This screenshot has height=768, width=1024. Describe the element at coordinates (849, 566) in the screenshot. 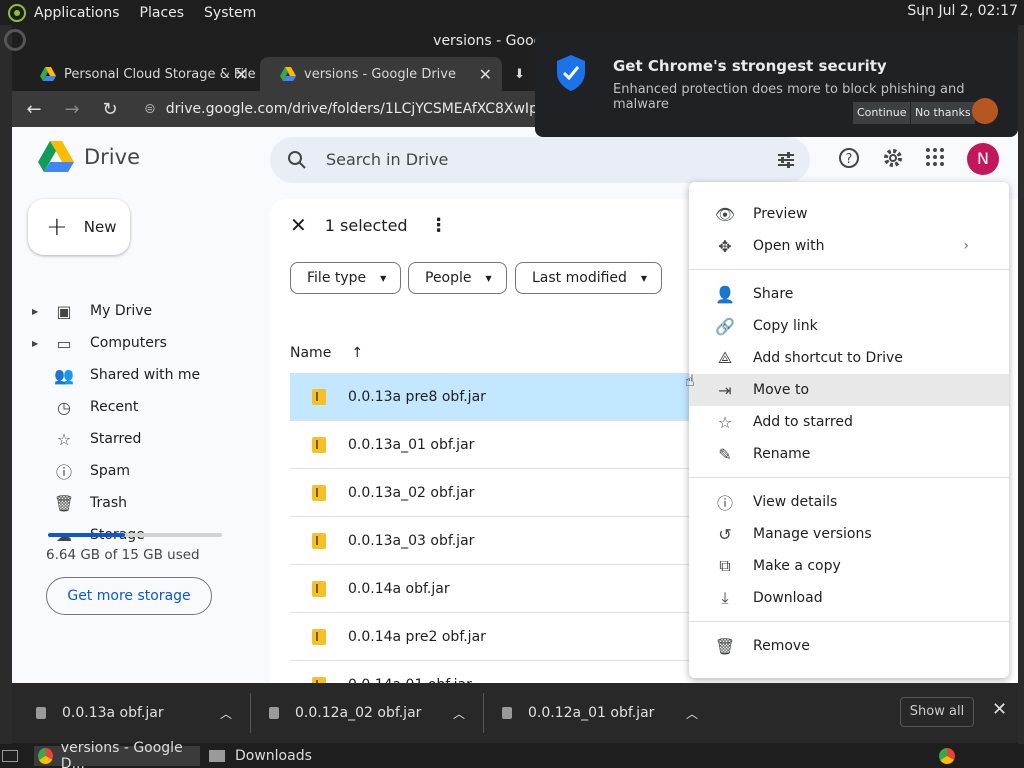

I see `menu-item-make-a-copy: ⧉ Make a copy` at that location.